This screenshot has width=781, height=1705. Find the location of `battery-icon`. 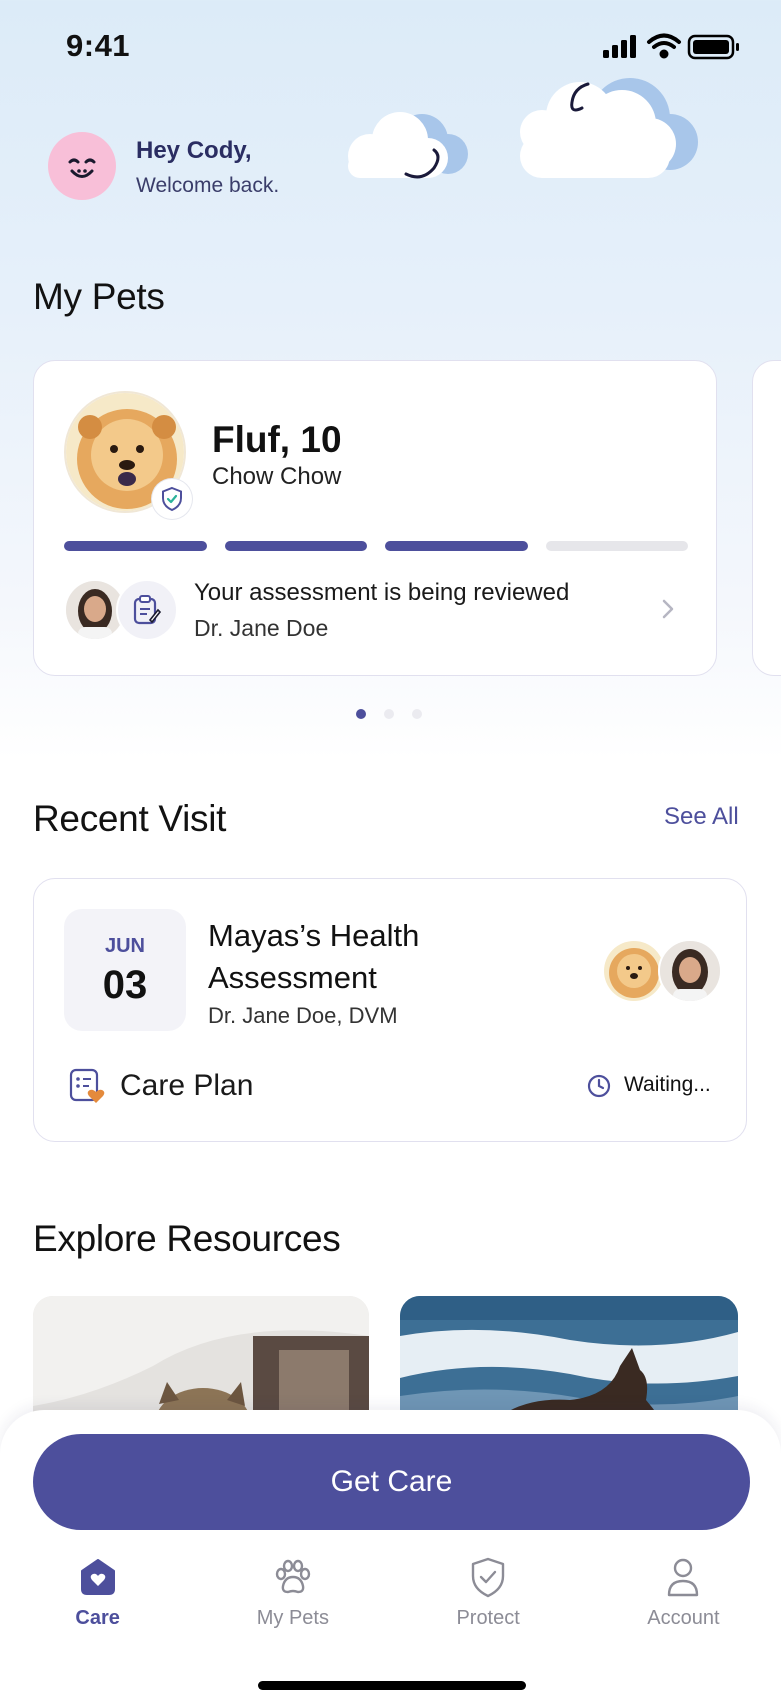

battery-icon is located at coordinates (713, 47).